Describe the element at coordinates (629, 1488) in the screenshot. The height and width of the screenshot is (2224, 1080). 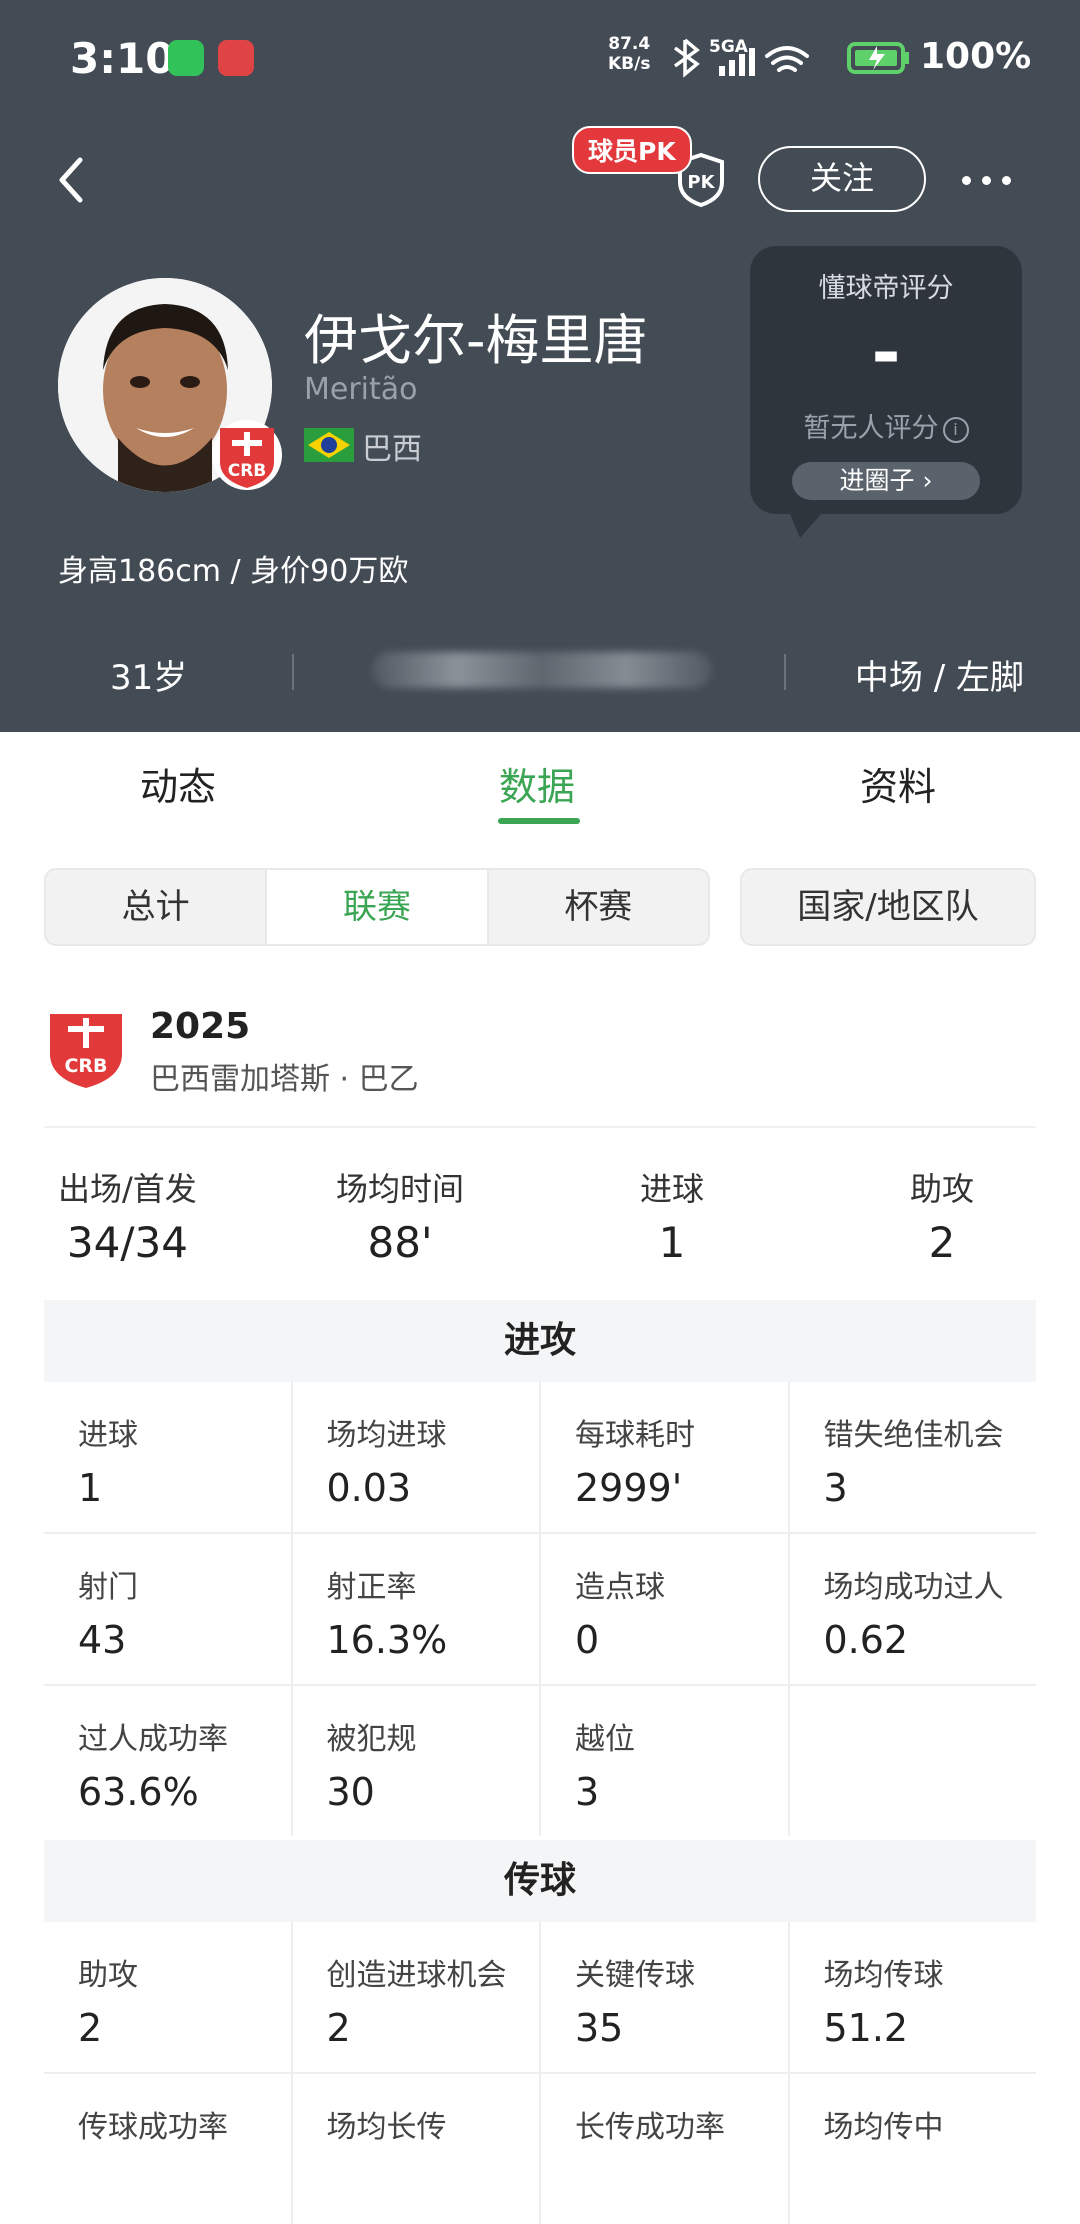
I see `stat-value: 2999'` at that location.